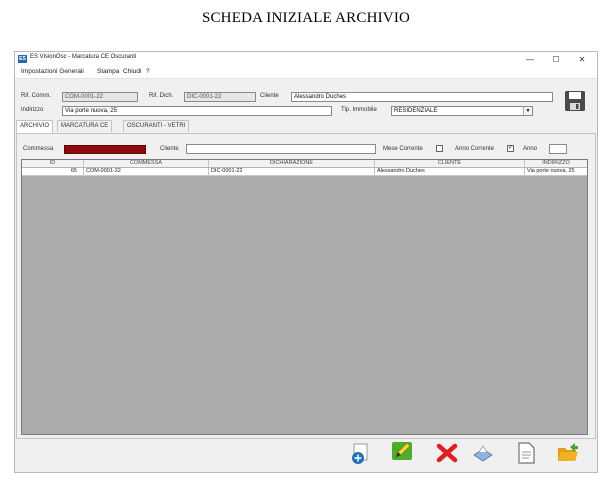 This screenshot has height=491, width=612. I want to click on cliente-filter-label: Cliente, so click(169, 149).